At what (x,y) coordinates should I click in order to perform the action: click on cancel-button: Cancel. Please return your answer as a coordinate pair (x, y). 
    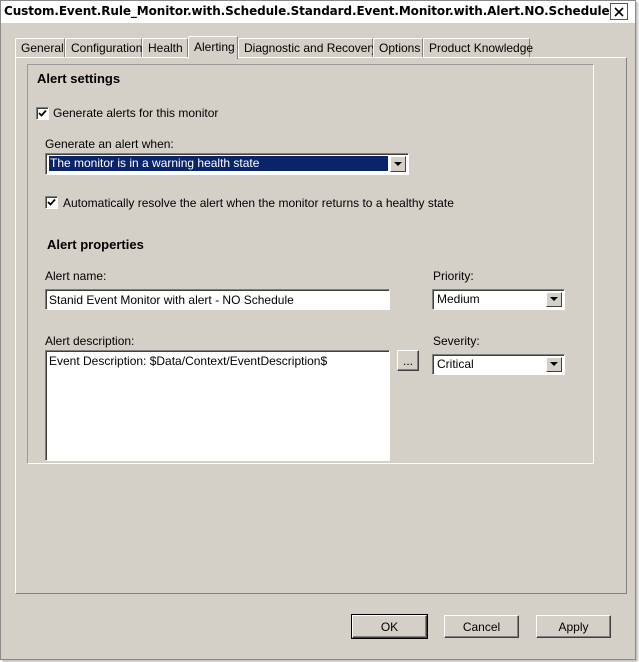
    Looking at the image, I should click on (481, 626).